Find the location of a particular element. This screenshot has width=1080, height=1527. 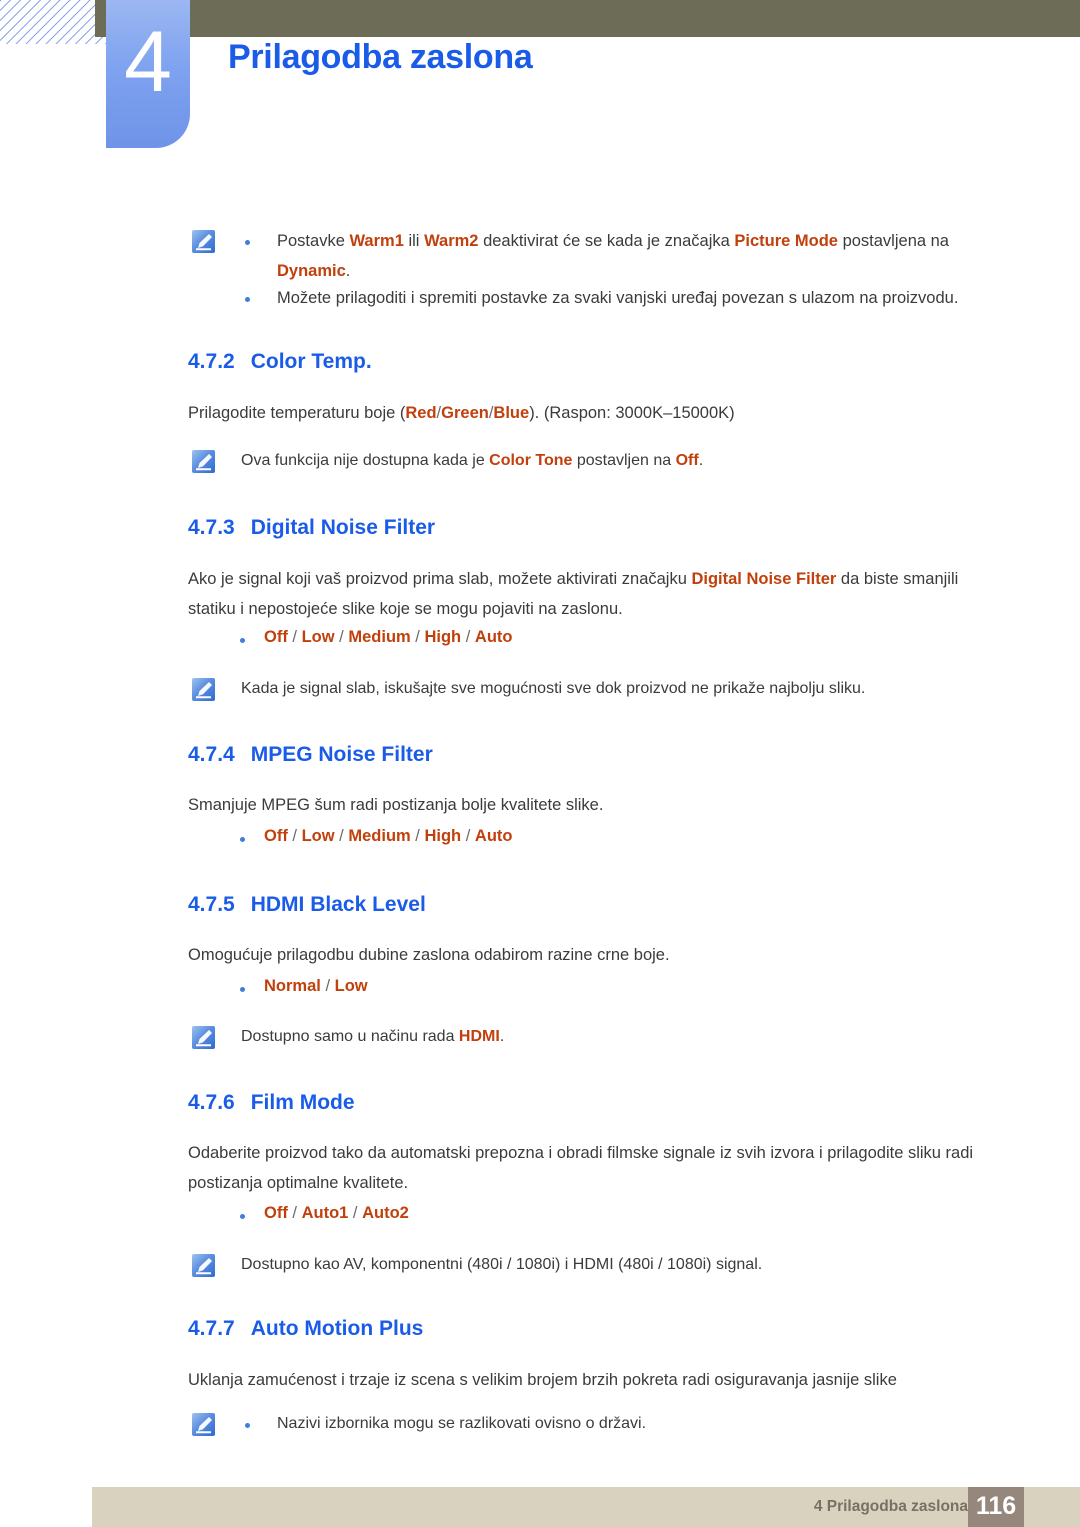

section-0-note-seg-3: Off is located at coordinates (687, 460).